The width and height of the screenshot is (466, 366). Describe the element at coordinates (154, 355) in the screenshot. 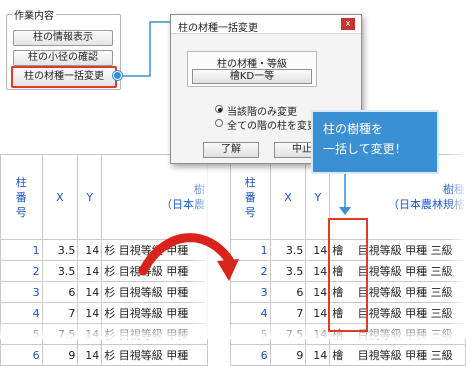

I see `material-value: 杉 目視等級 甲種` at that location.